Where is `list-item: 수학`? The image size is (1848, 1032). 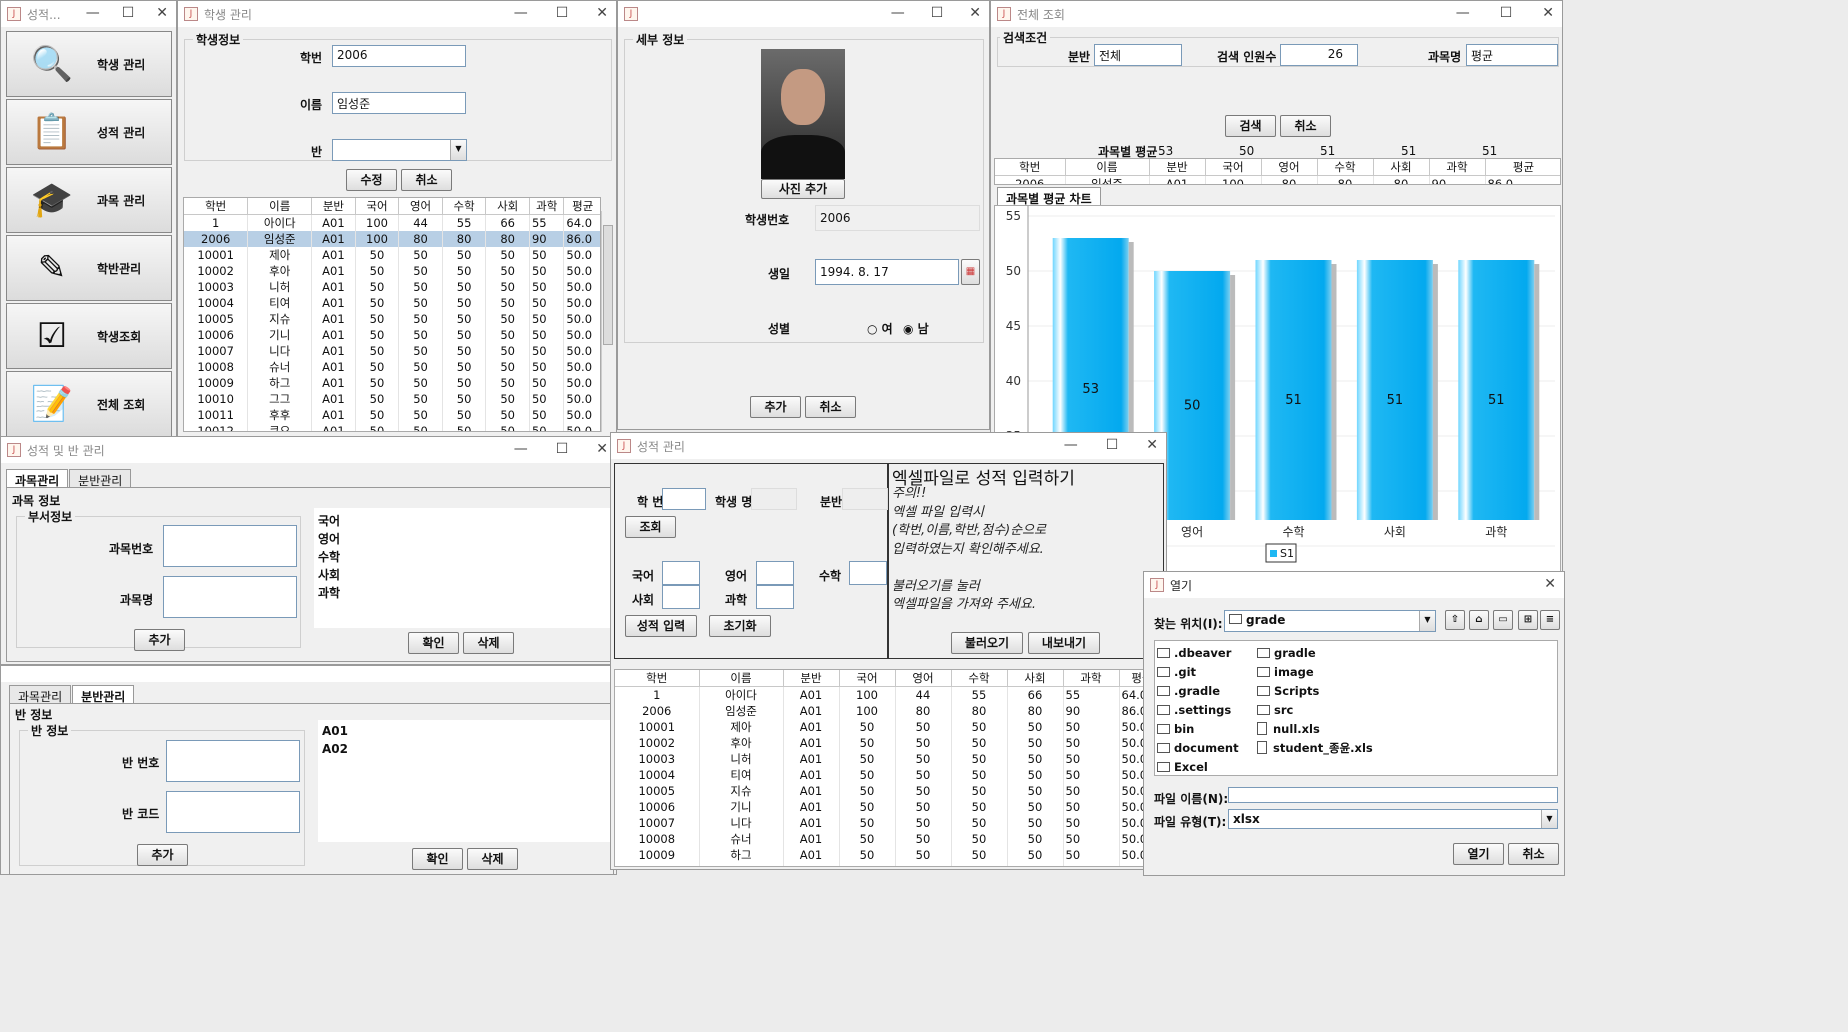 list-item: 수학 is located at coordinates (463, 557).